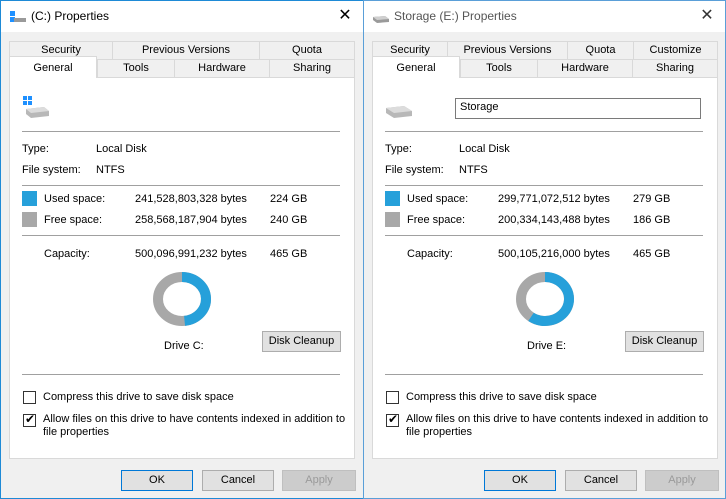 The image size is (726, 499). What do you see at coordinates (70, 16) in the screenshot?
I see `window-title: (C:) Properties` at bounding box center [70, 16].